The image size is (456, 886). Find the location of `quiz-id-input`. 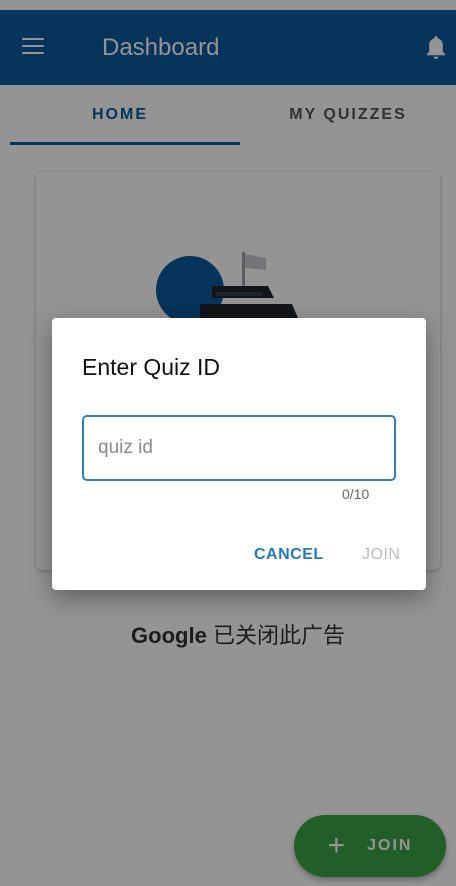

quiz-id-input is located at coordinates (239, 448).